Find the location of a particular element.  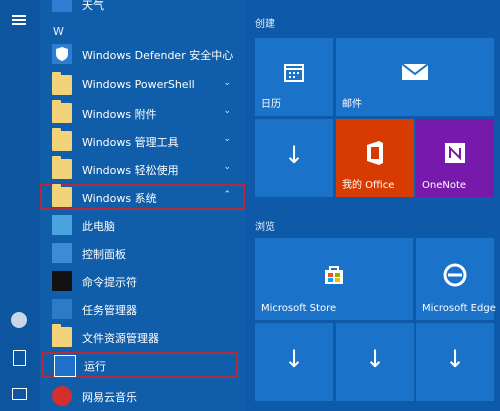

list-item-label: 控制面板 is located at coordinates (104, 254).